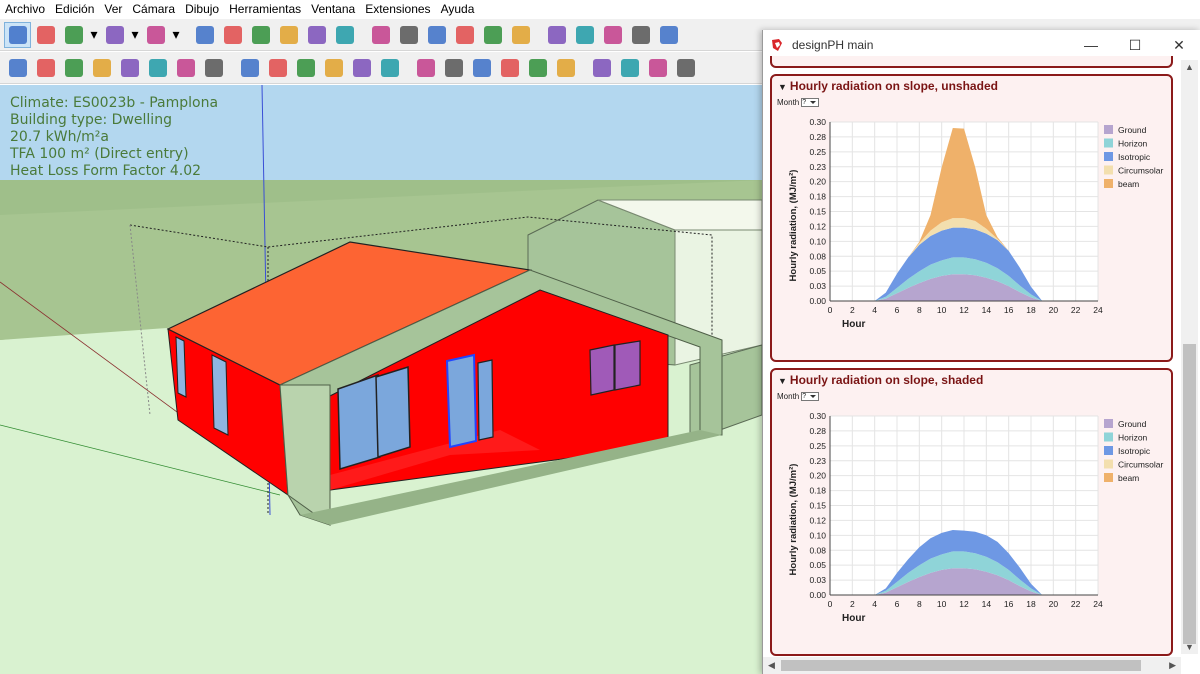  Describe the element at coordinates (101, 68) in the screenshot. I see `save-dh-icon` at that location.